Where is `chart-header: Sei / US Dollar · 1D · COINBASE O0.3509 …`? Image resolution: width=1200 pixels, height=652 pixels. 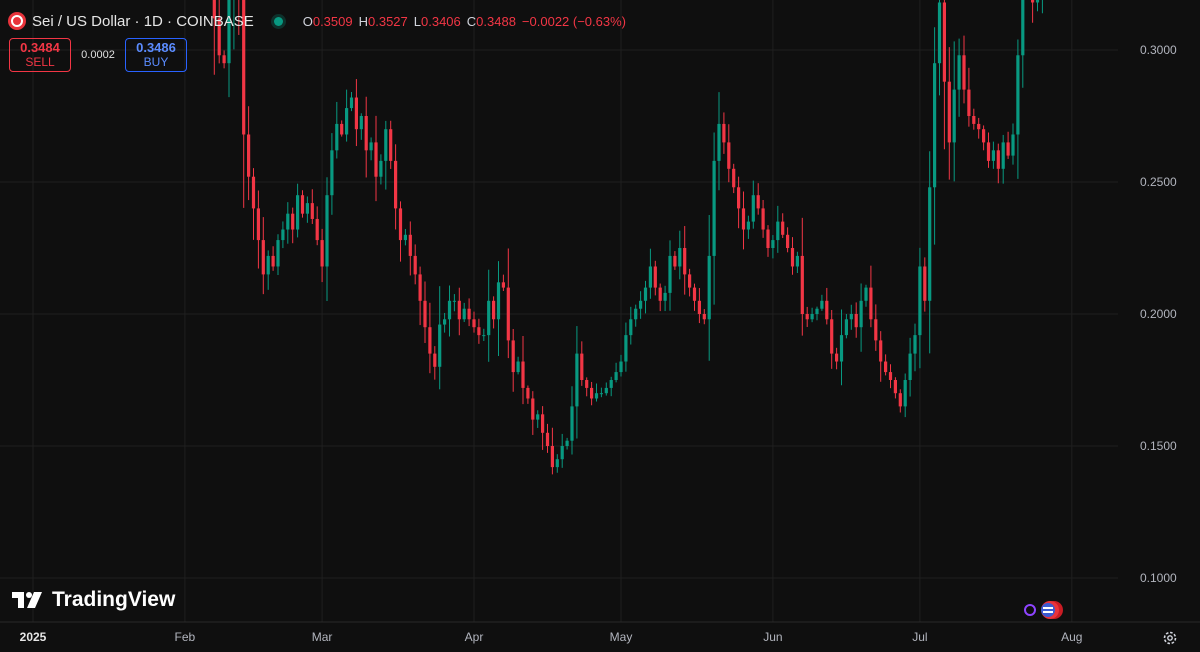 chart-header: Sei / US Dollar · 1D · COINBASE O0.3509 … is located at coordinates (317, 21).